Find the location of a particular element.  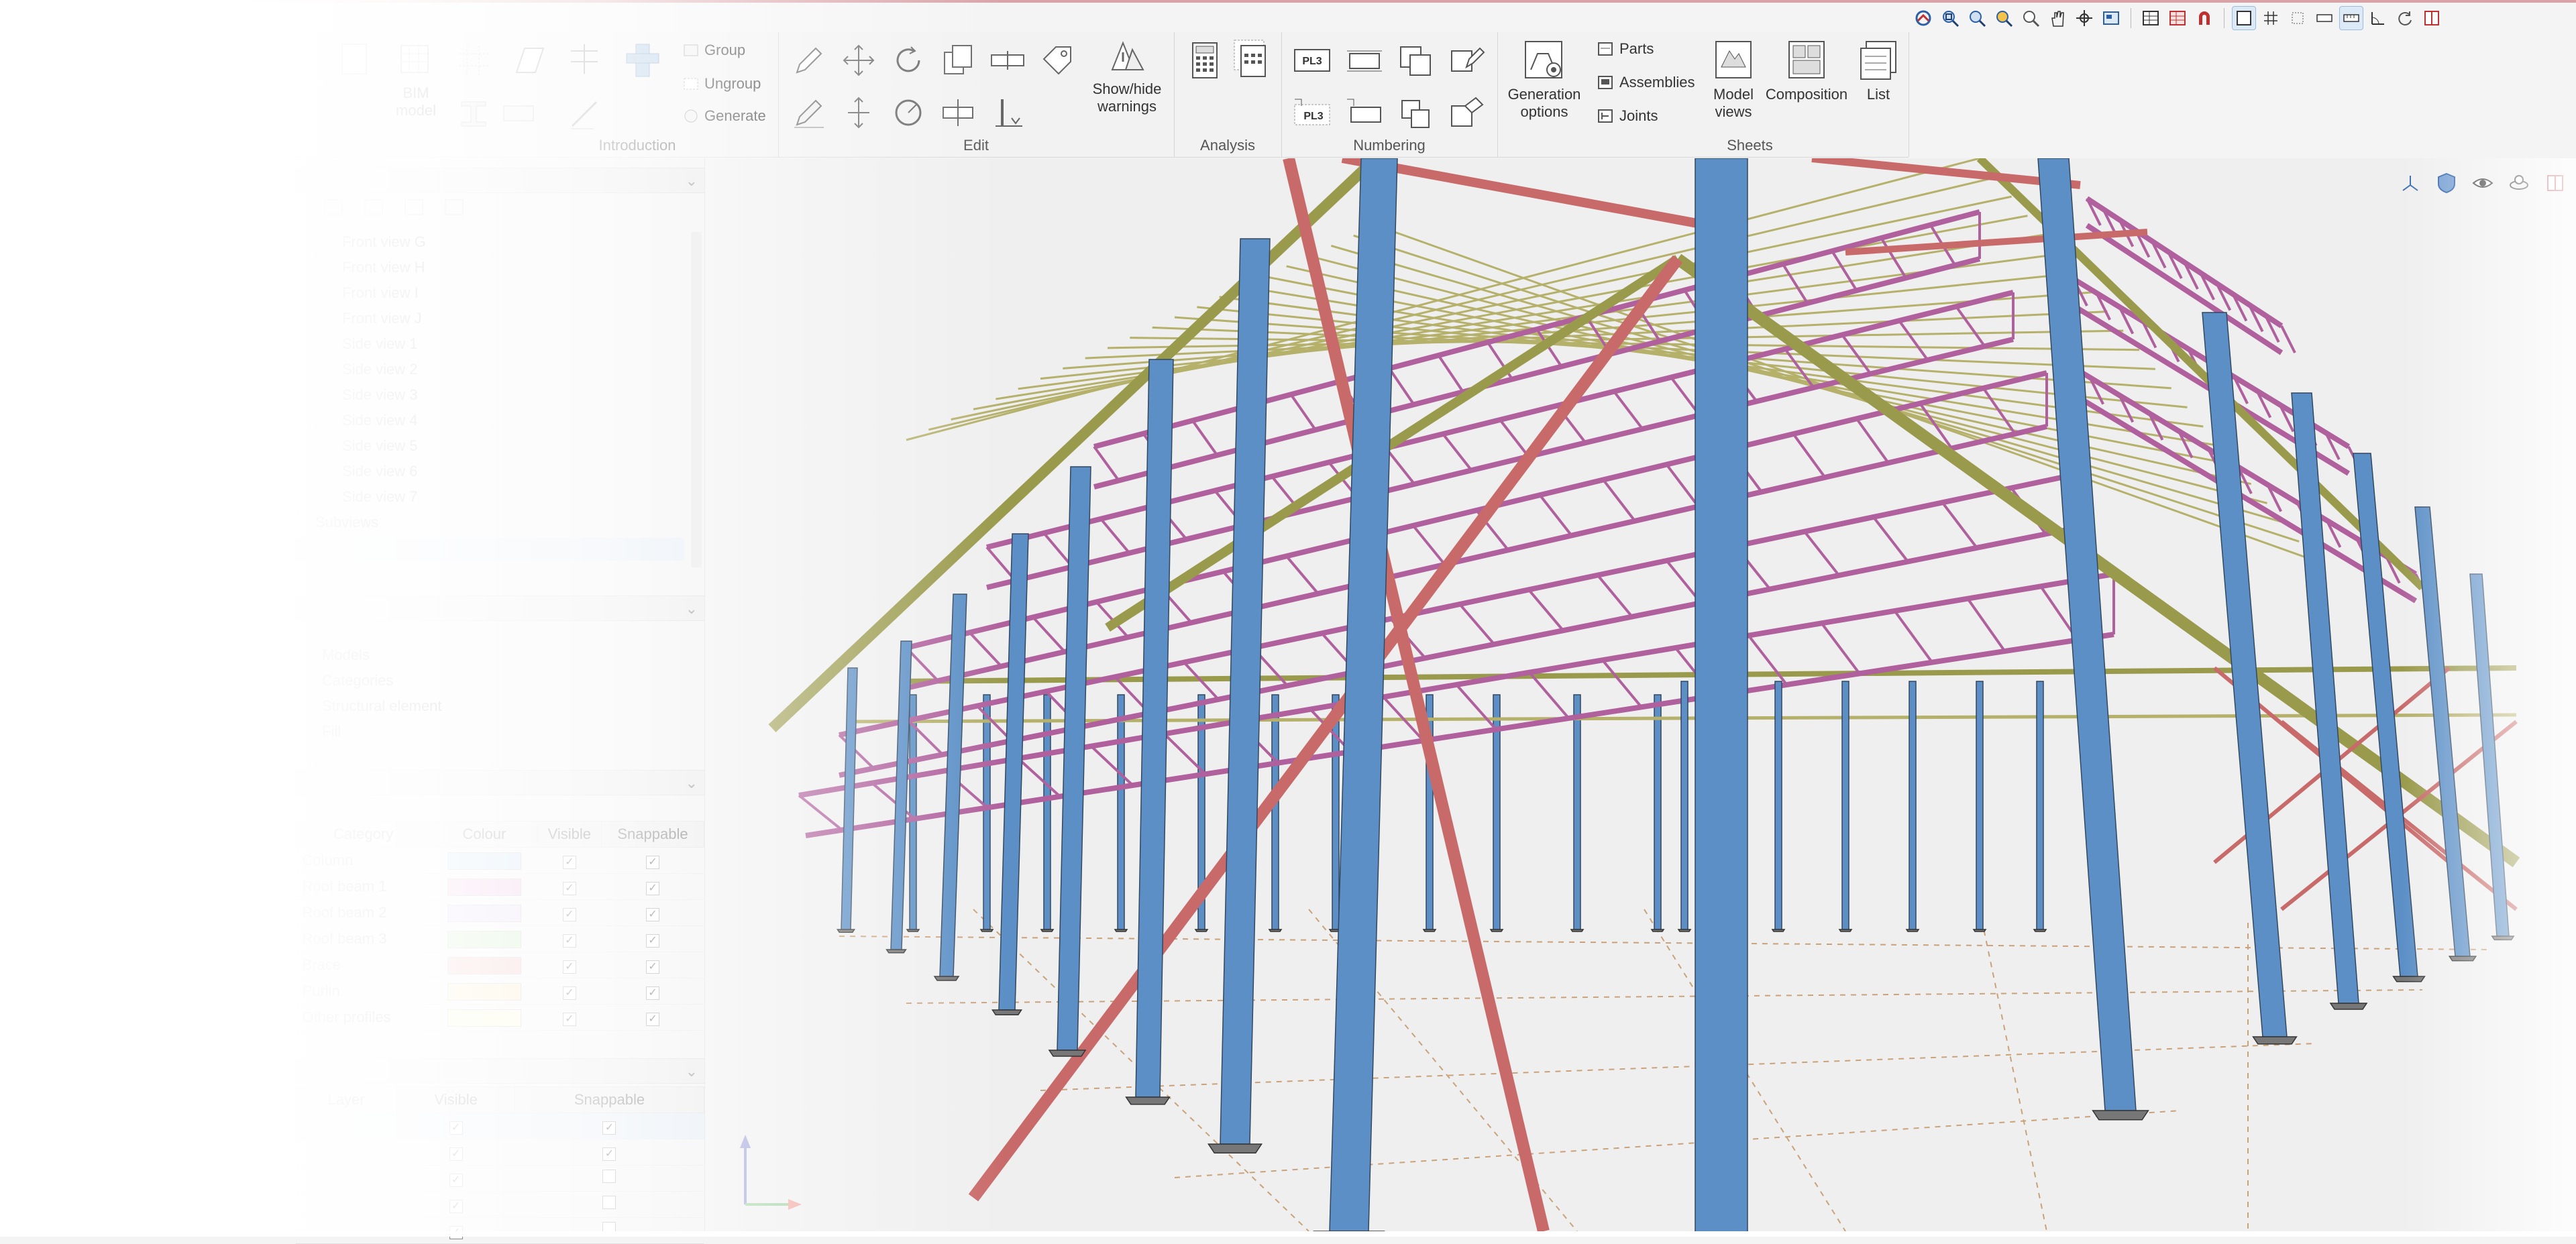

column-header: Snappable is located at coordinates (609, 1099).